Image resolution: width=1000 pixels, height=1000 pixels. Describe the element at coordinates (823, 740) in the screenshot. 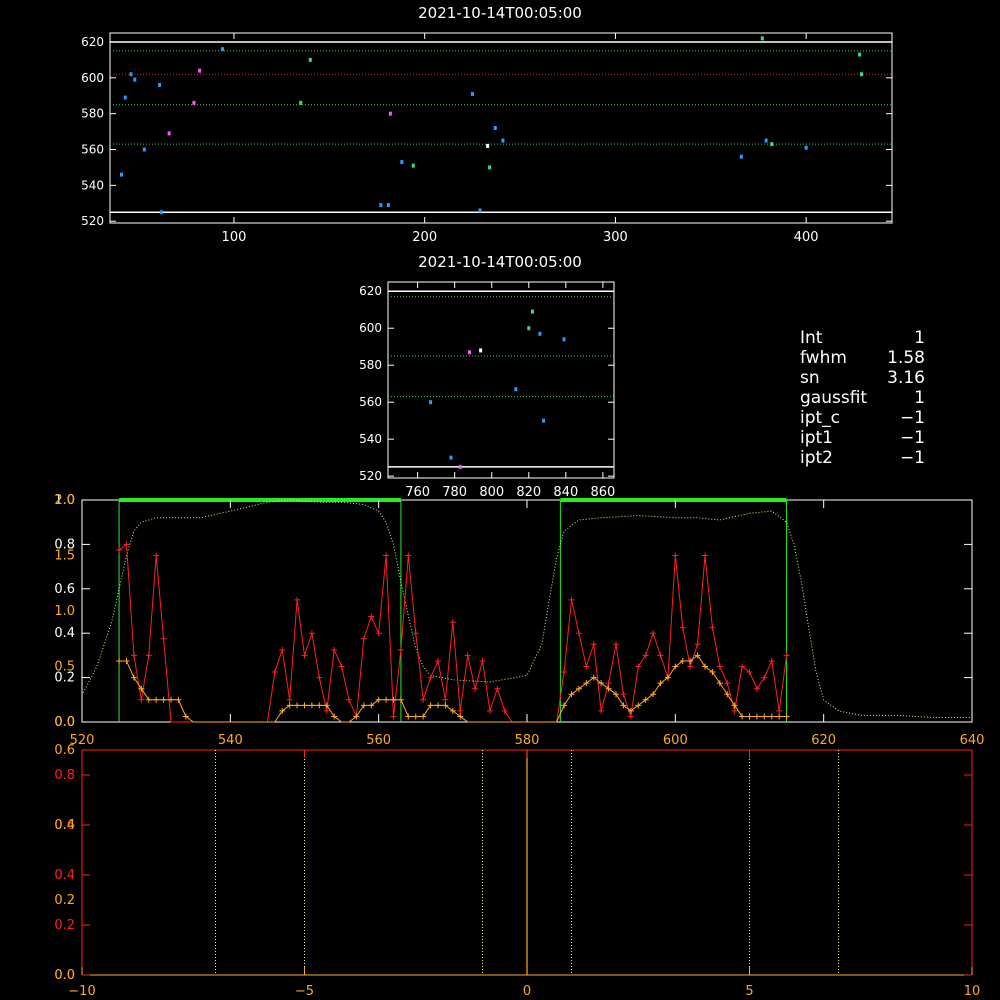

I see `x-tick-label: 620` at that location.